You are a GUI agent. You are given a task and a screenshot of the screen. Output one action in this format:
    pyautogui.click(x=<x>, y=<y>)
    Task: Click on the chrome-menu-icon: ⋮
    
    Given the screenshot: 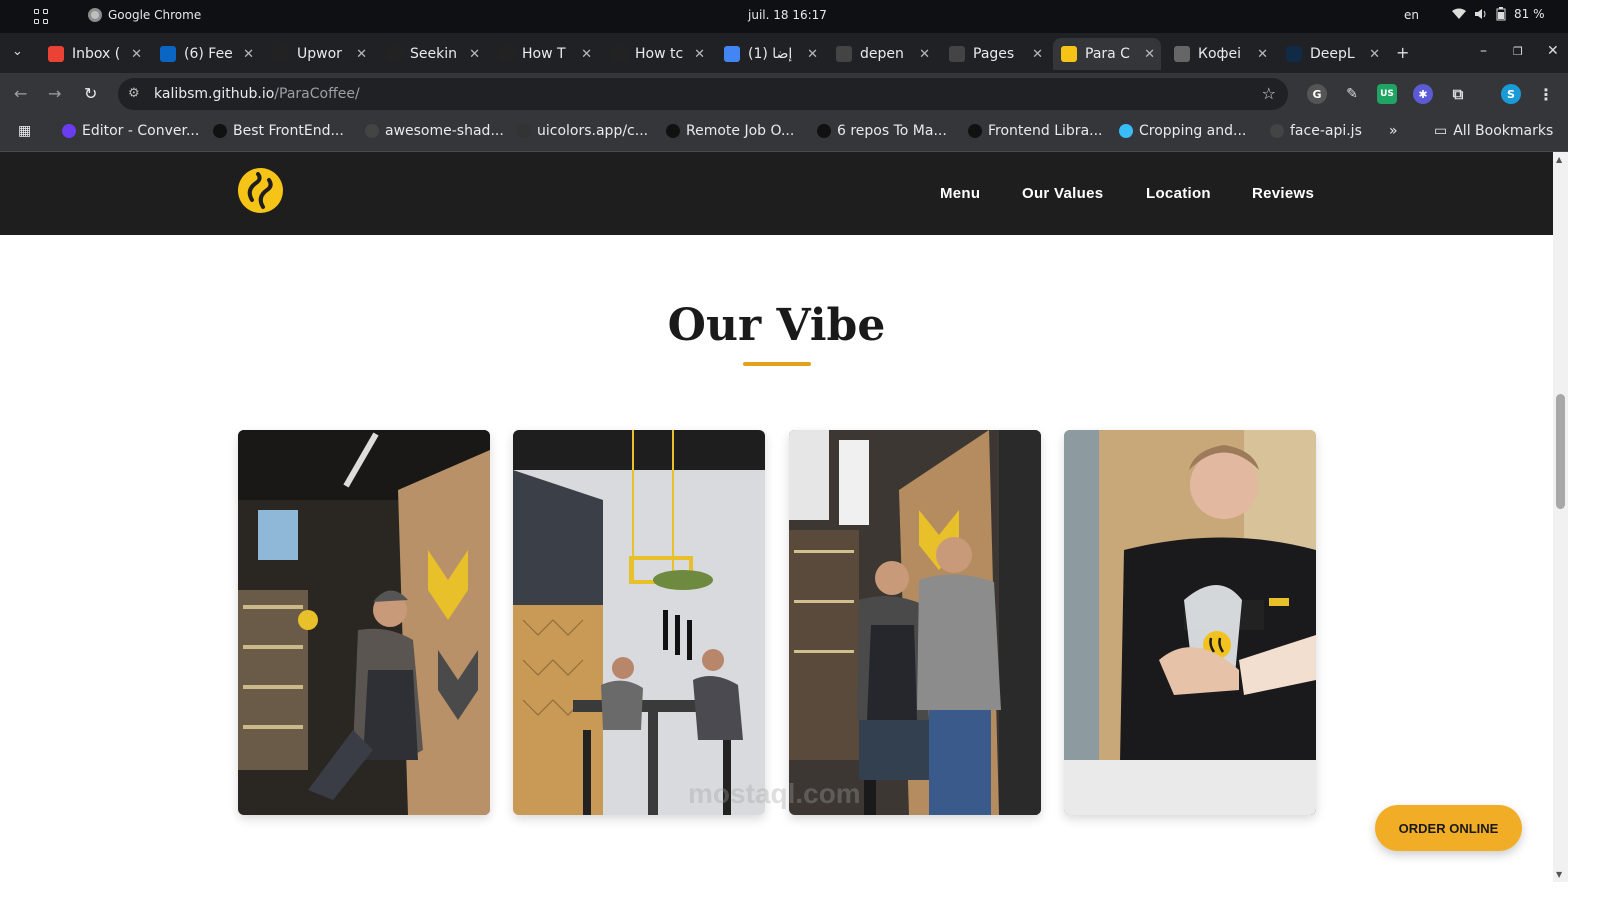 What is the action you would take?
    pyautogui.click(x=1546, y=94)
    